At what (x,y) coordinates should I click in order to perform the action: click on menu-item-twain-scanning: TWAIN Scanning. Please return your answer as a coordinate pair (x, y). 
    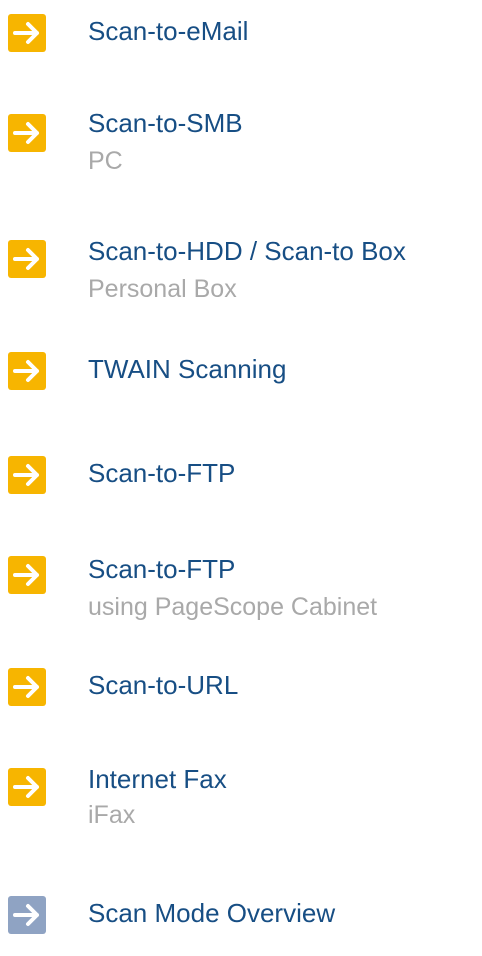
    Looking at the image, I should click on (241, 370).